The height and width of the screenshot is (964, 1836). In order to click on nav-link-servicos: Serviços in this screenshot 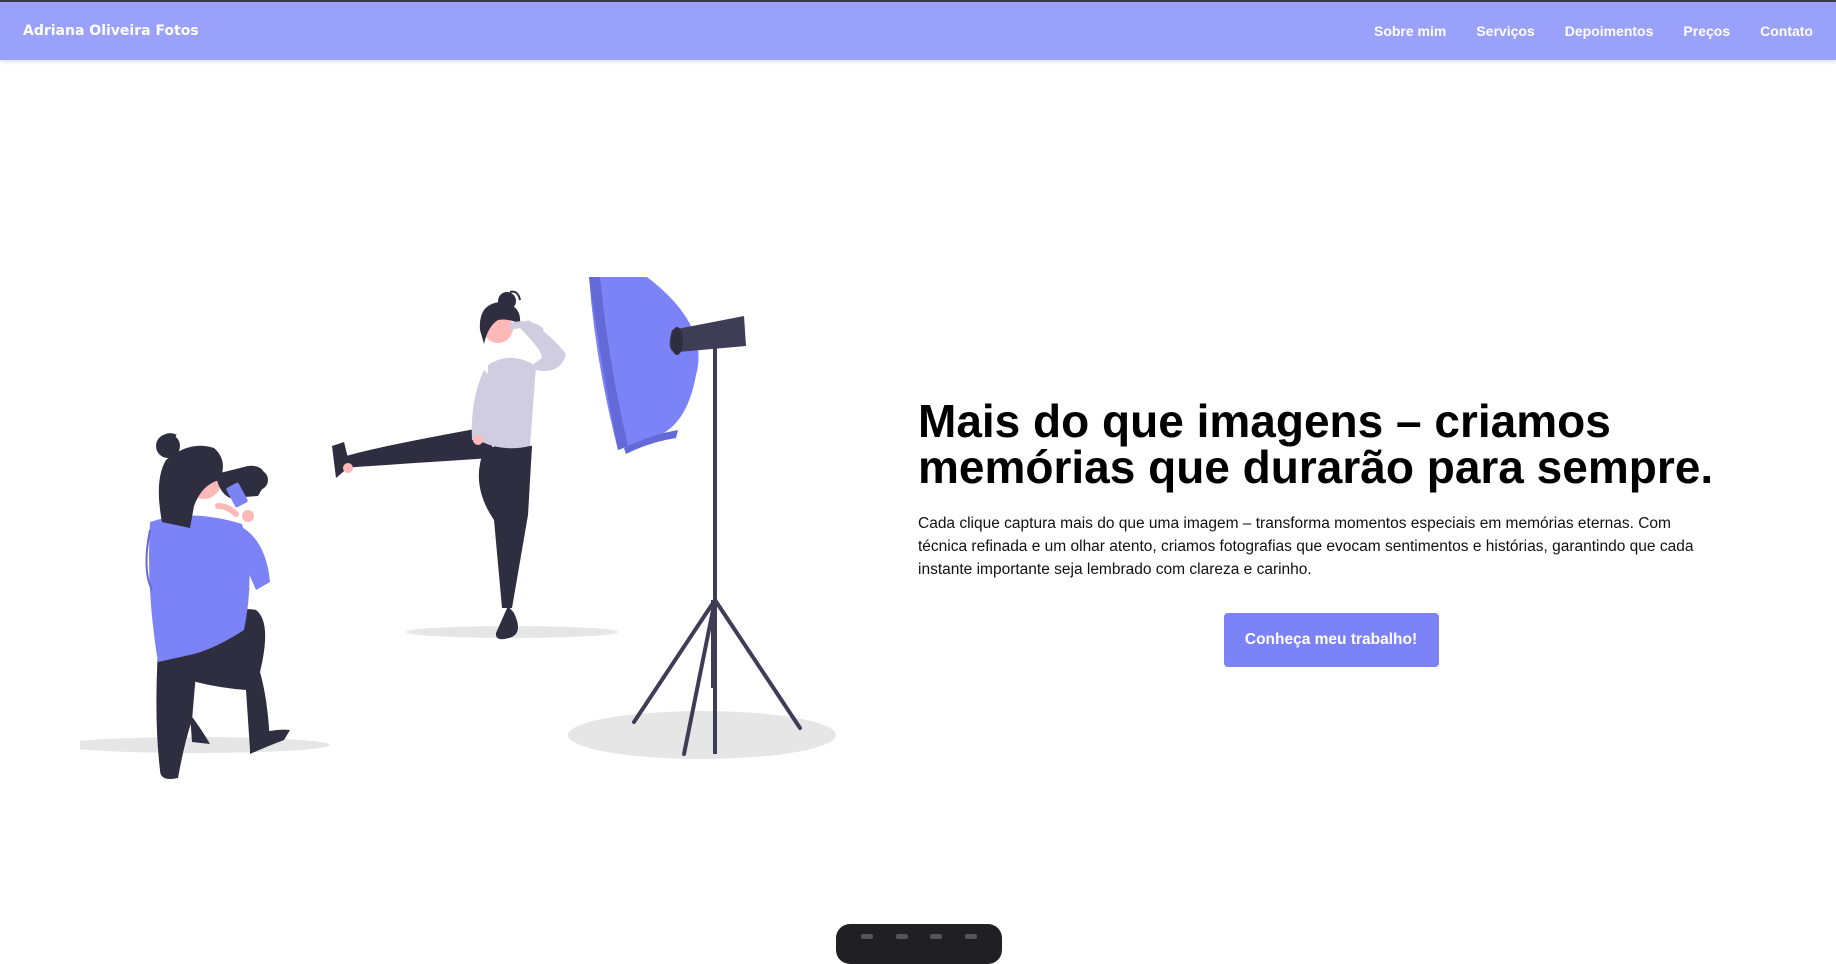, I will do `click(1505, 31)`.